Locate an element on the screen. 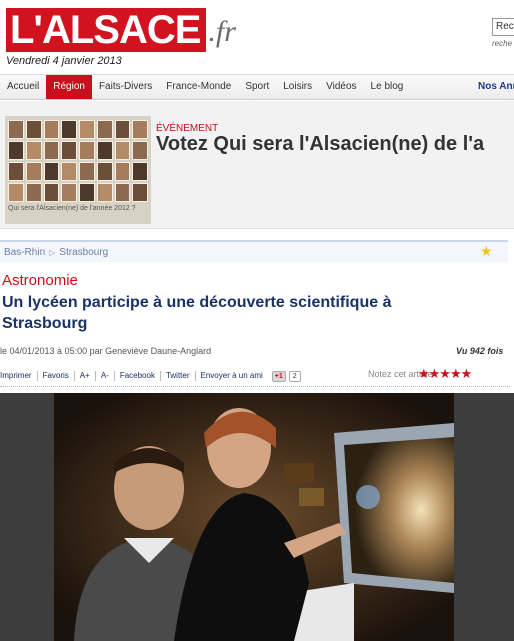 The width and height of the screenshot is (514, 641). favorites-link: Favoris is located at coordinates (56, 376).